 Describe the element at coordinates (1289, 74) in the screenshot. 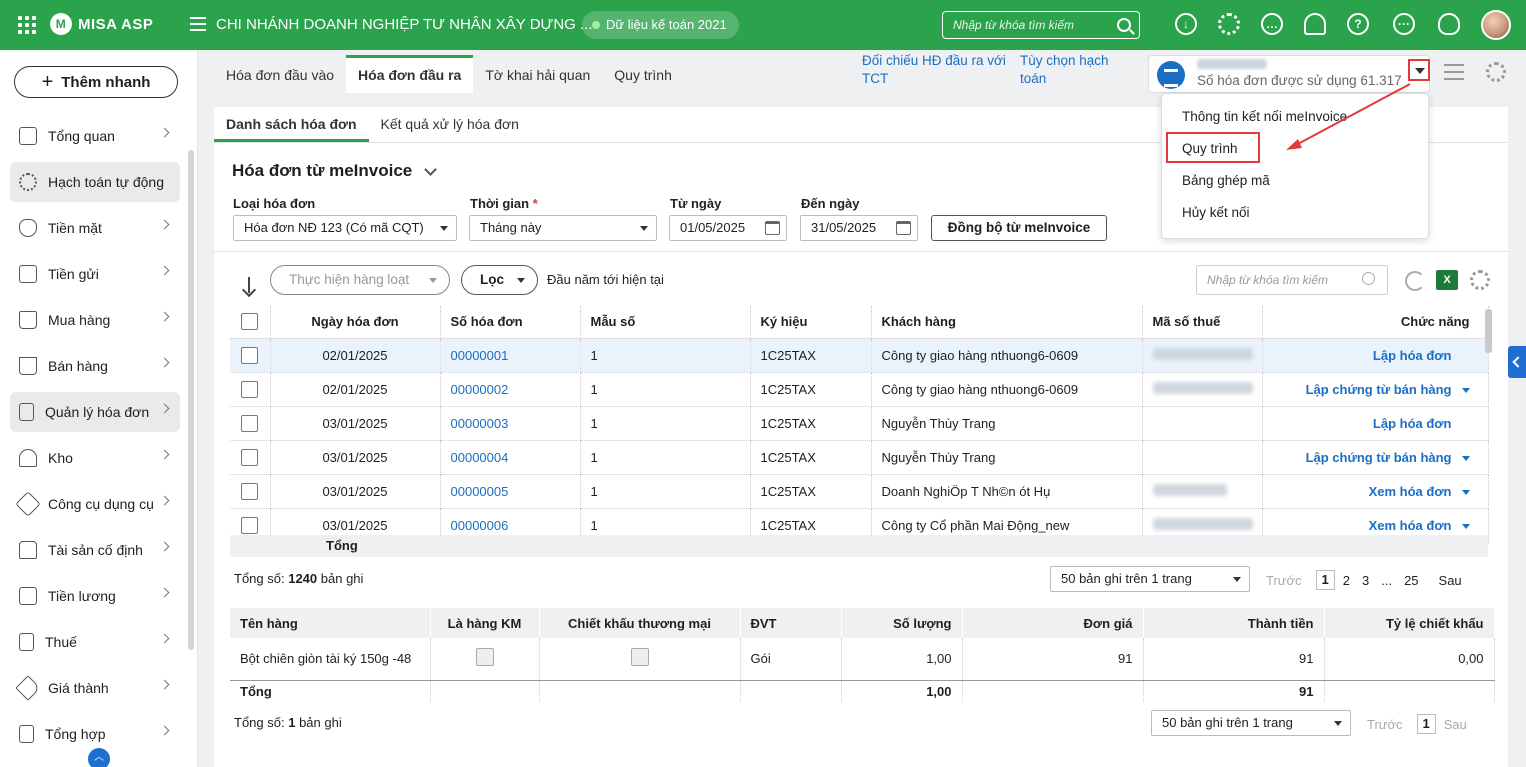

I see `meinvoice-connection-box: Số hóa đơn được sử dụng 61.317` at that location.